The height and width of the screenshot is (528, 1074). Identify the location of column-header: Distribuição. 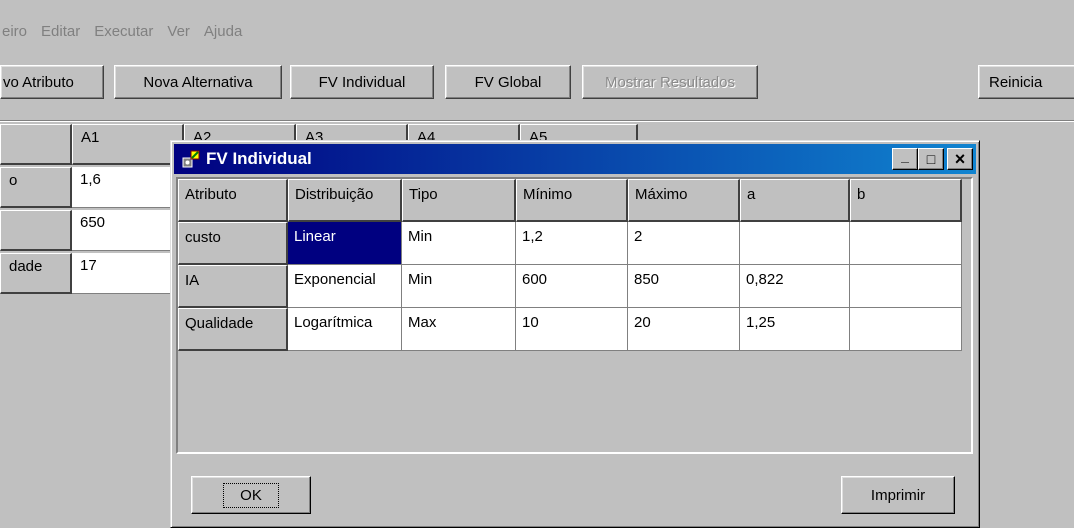
(345, 200).